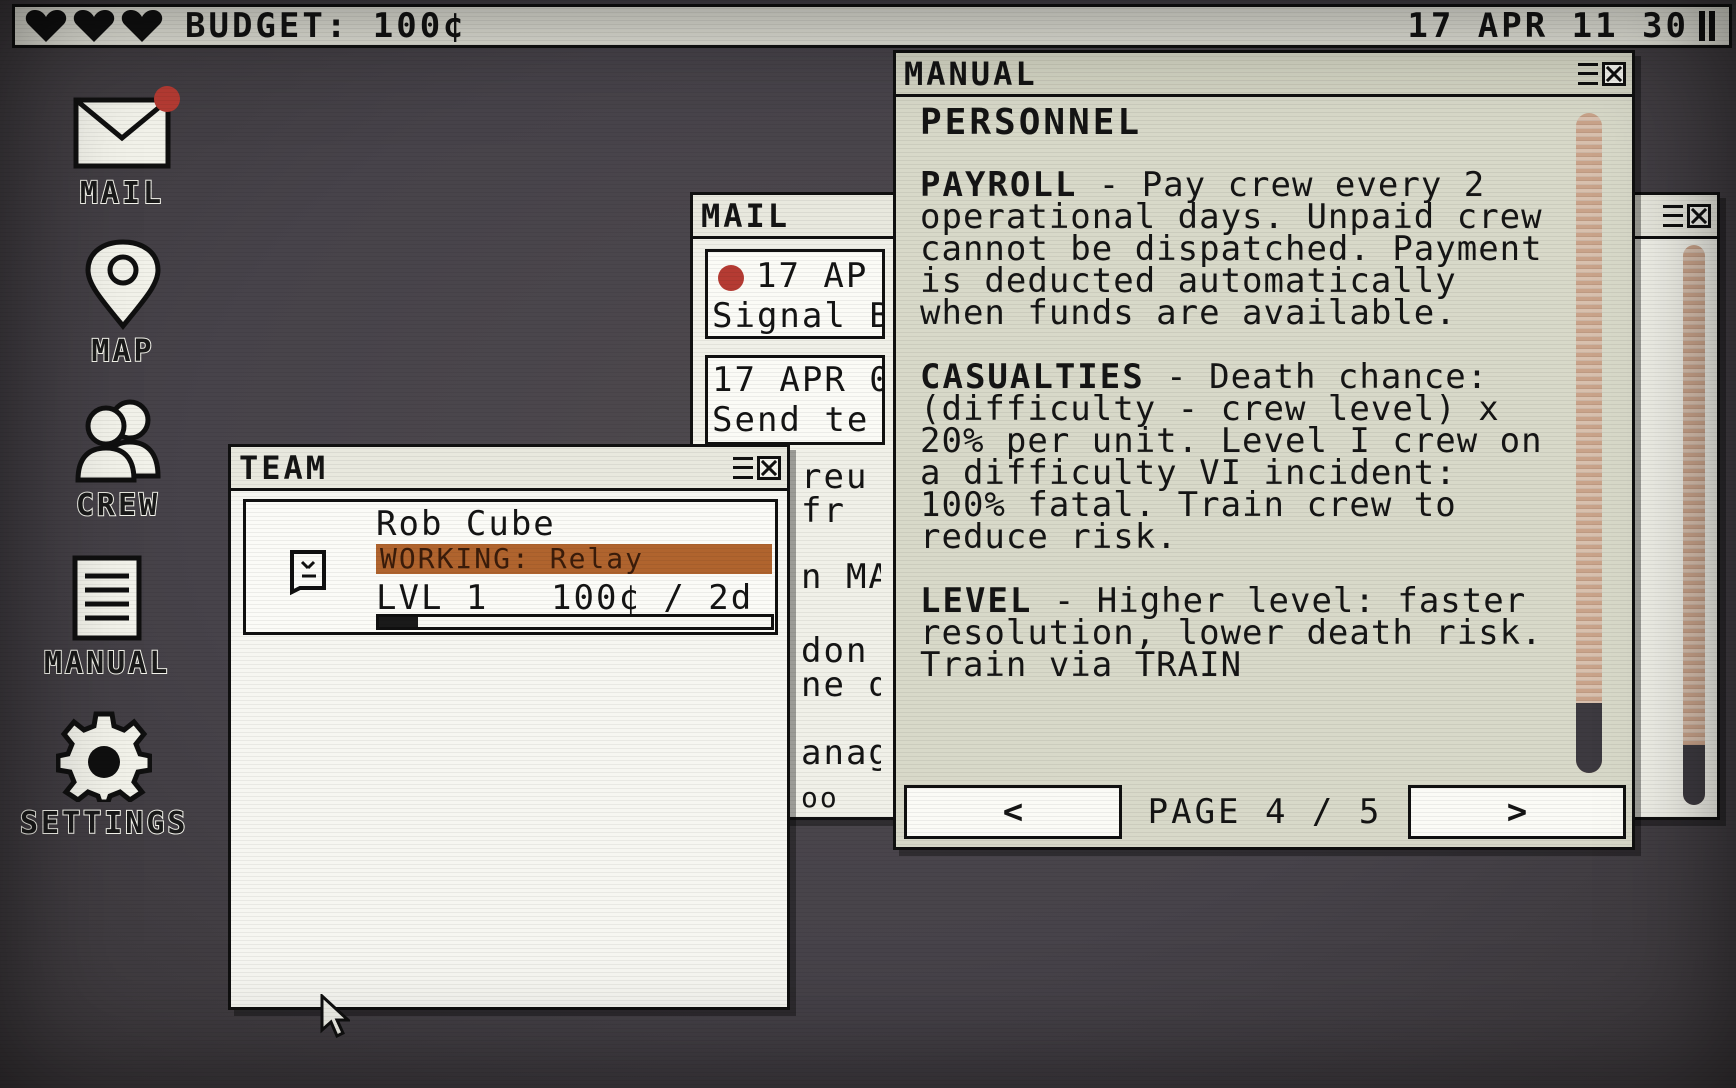  Describe the element at coordinates (104, 823) in the screenshot. I see `desktop-icon-label: SETTINGS` at that location.